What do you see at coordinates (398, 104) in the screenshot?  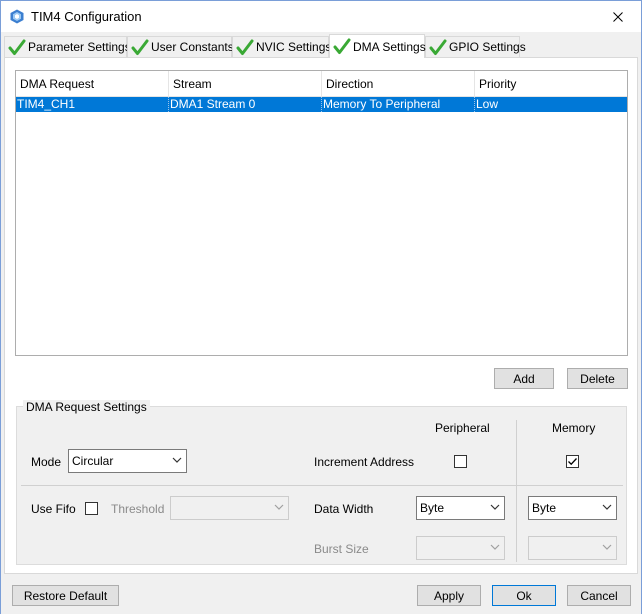 I see `cell-direction: Memory To Peripheral` at bounding box center [398, 104].